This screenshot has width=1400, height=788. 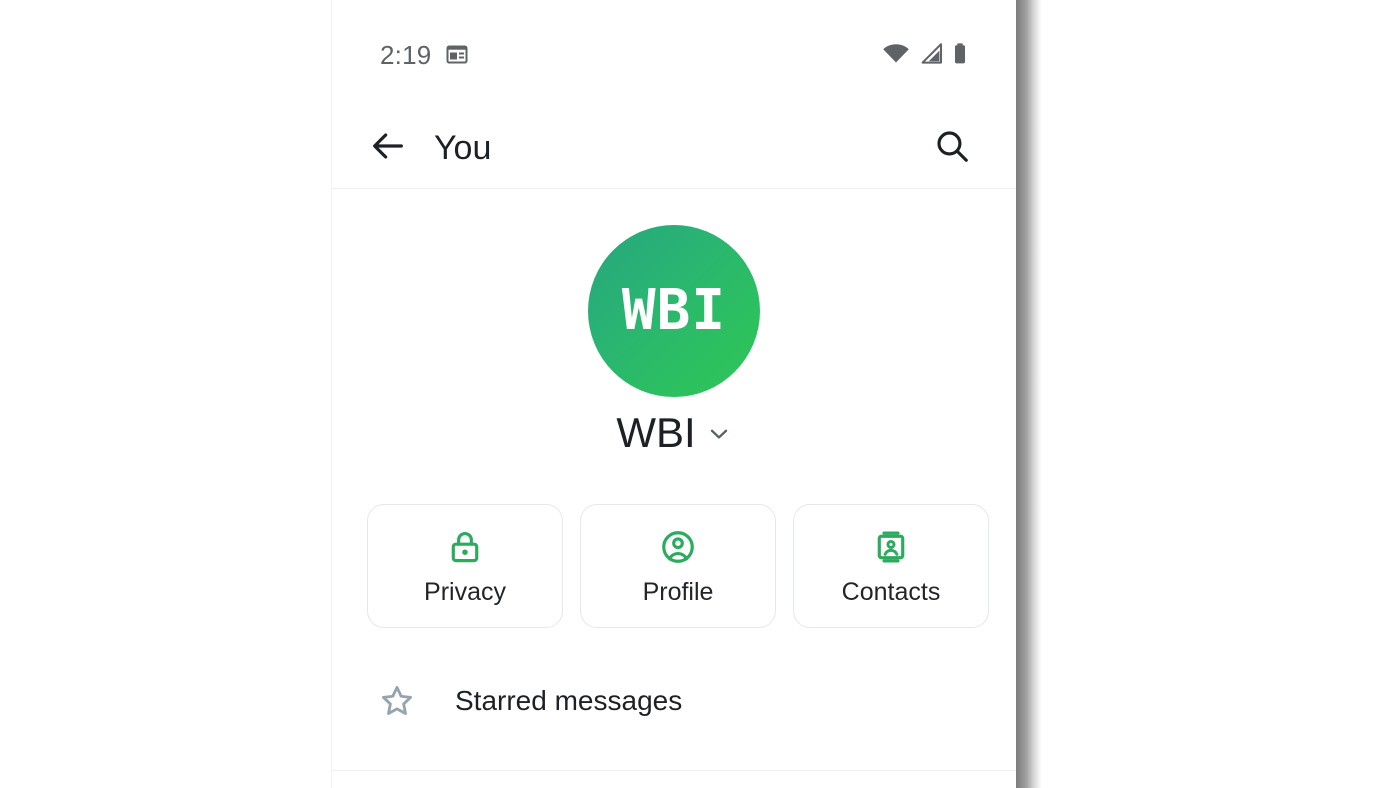 What do you see at coordinates (465, 591) in the screenshot?
I see `quick-action-label: Privacy` at bounding box center [465, 591].